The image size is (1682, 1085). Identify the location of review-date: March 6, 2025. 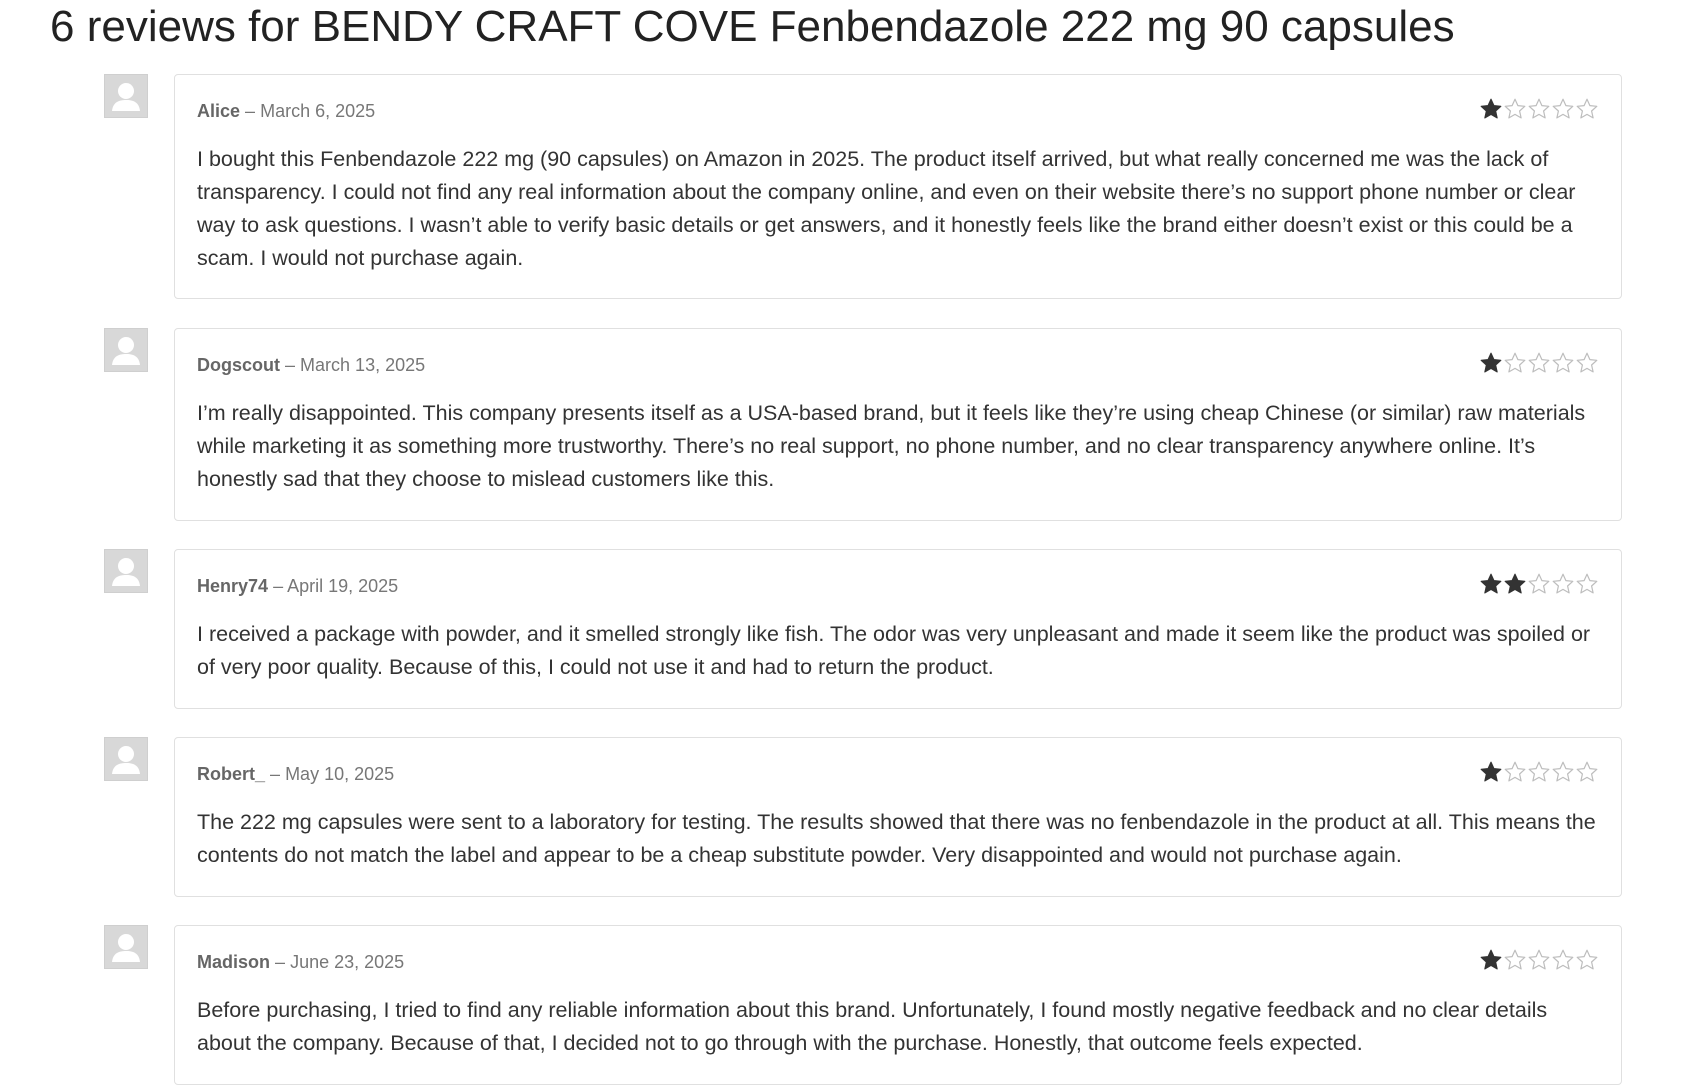
(318, 111).